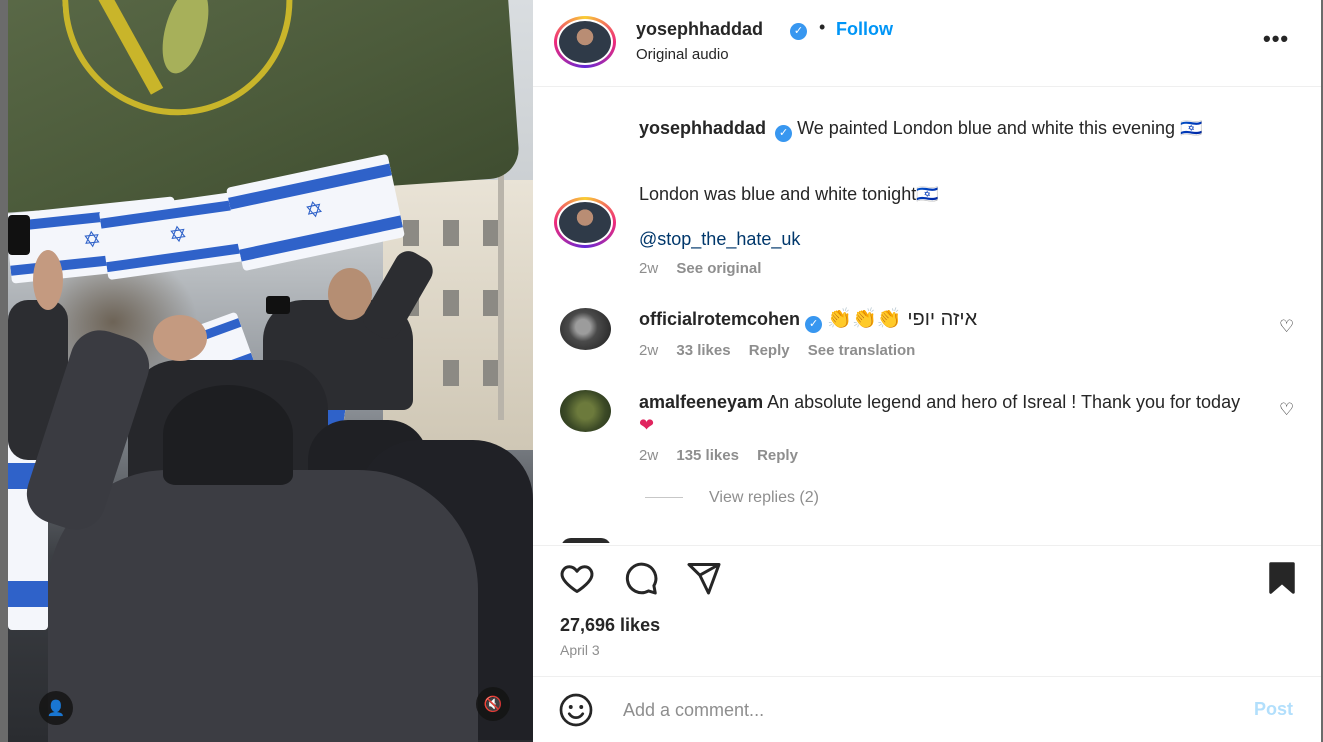 The width and height of the screenshot is (1323, 742). I want to click on comment-meta: 2w 33 likes Reply See translation, so click(784, 350).